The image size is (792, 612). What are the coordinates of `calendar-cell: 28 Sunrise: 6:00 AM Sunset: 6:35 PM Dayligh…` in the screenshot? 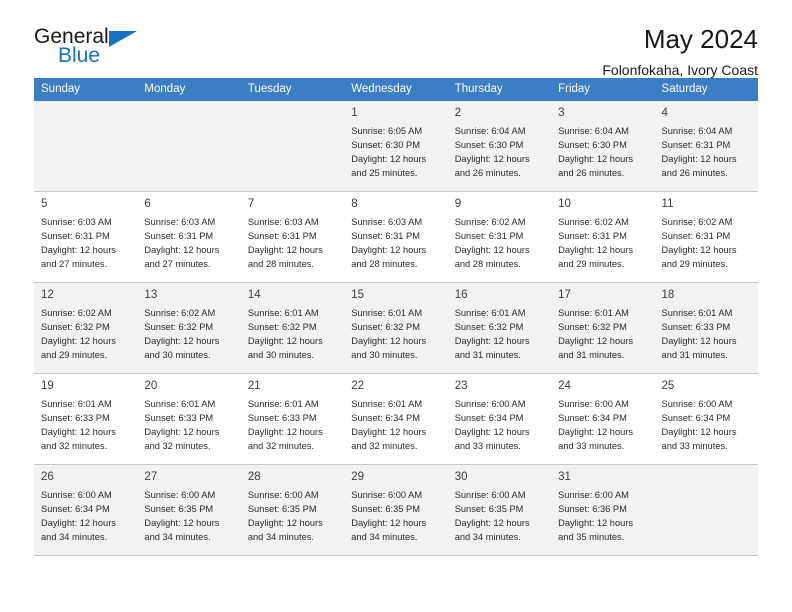 It's located at (292, 510).